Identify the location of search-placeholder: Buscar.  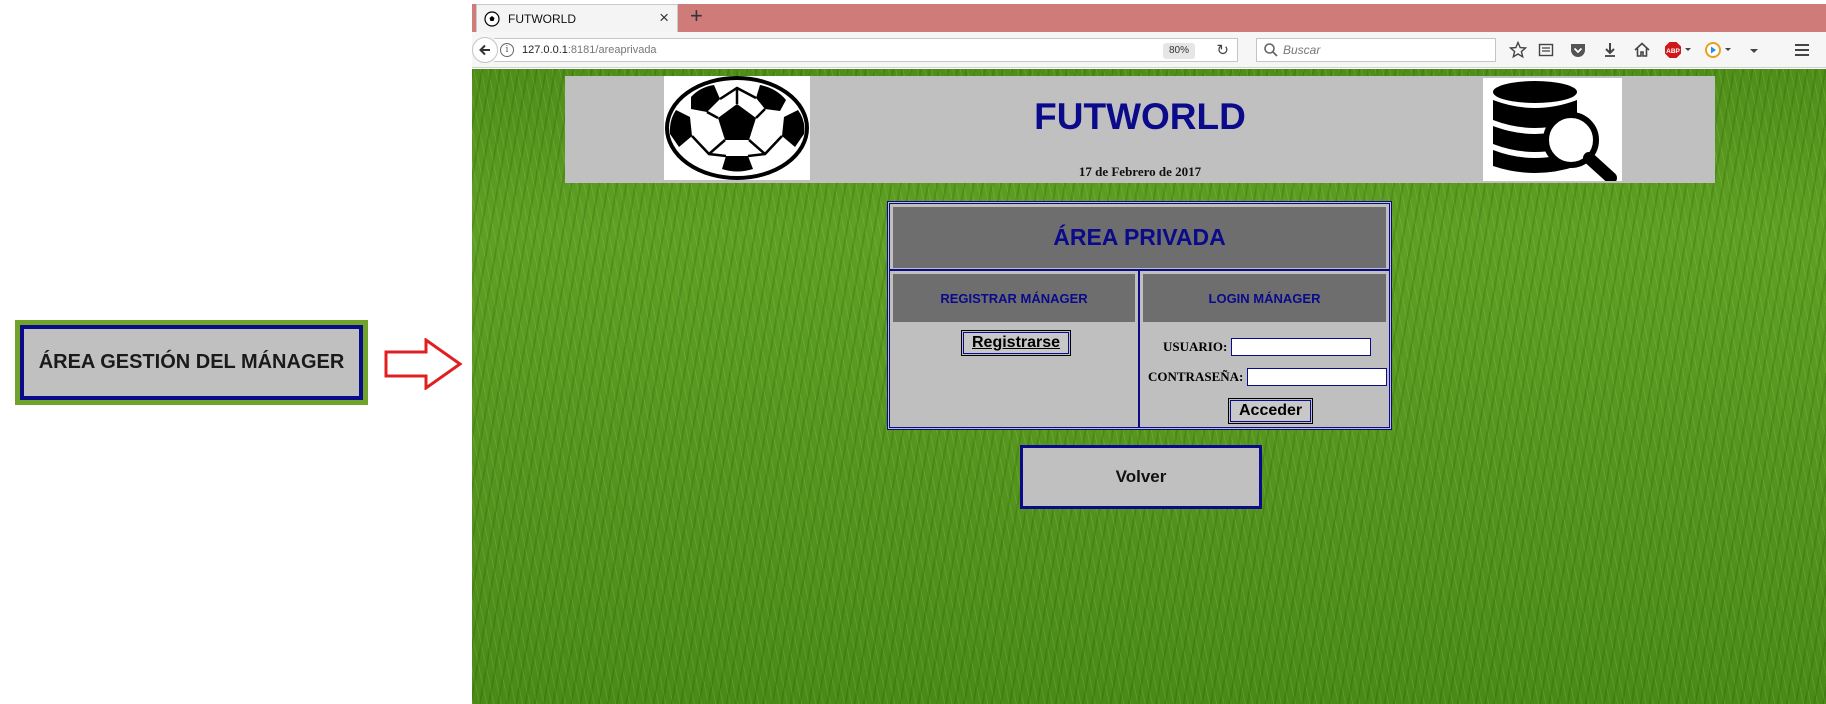
(1302, 50).